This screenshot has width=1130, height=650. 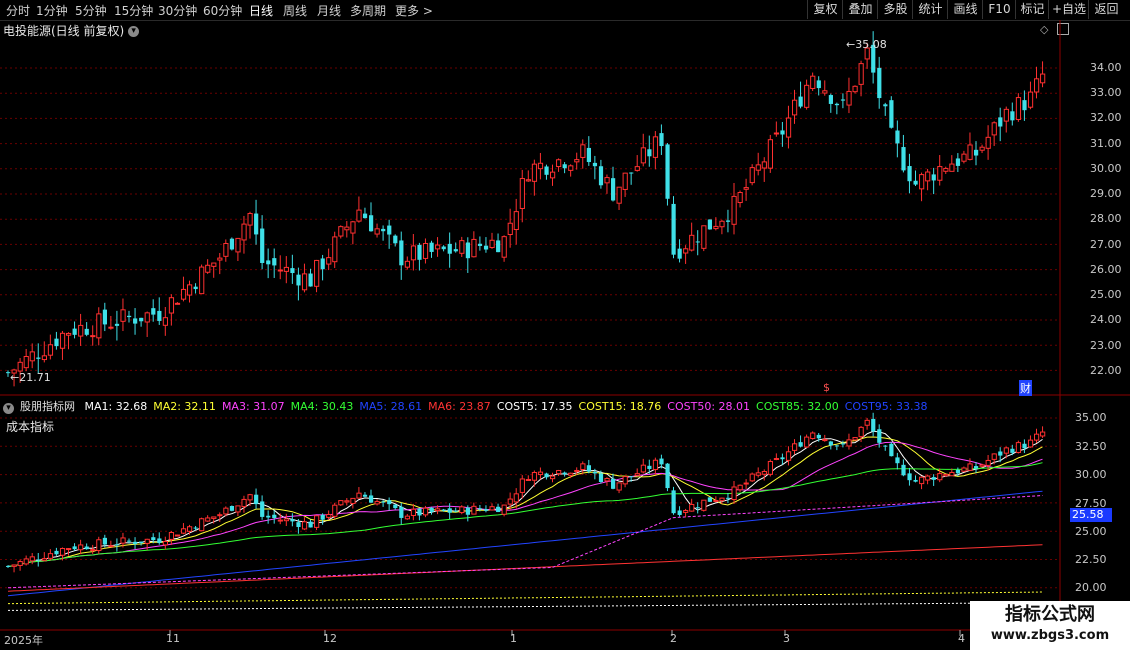 What do you see at coordinates (826, 387) in the screenshot?
I see `event-marker: $` at bounding box center [826, 387].